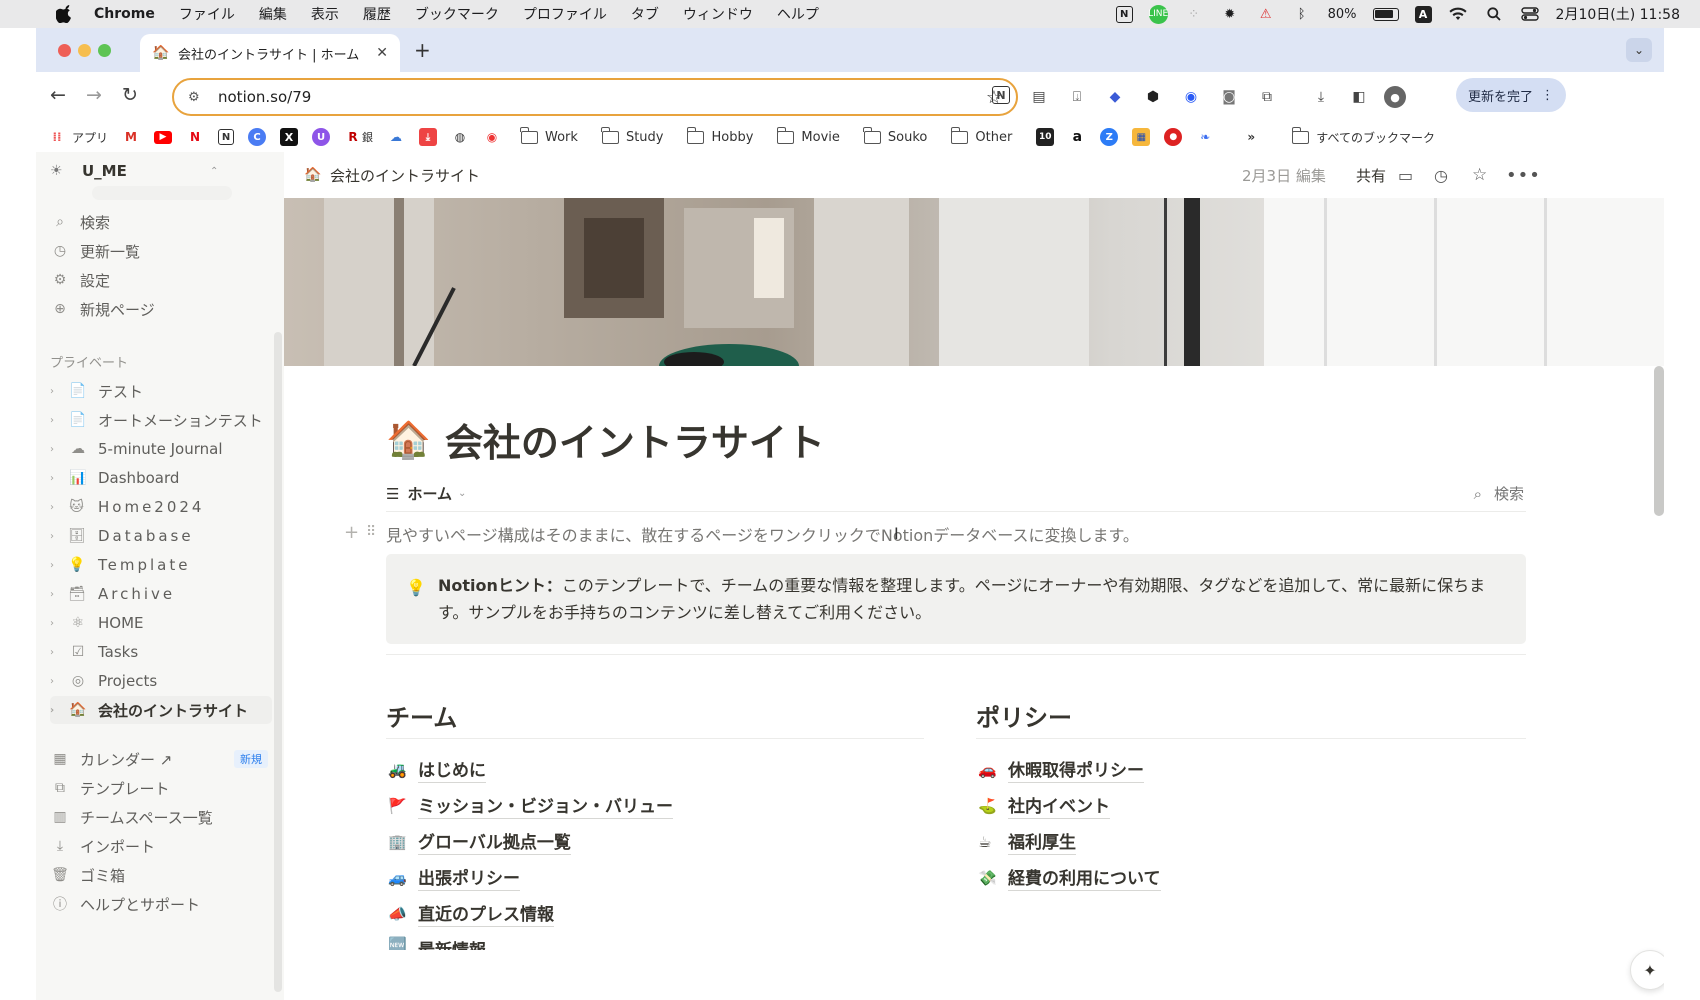 The image size is (1700, 1000). I want to click on bookmark-folder-hobby: Hobby, so click(719, 135).